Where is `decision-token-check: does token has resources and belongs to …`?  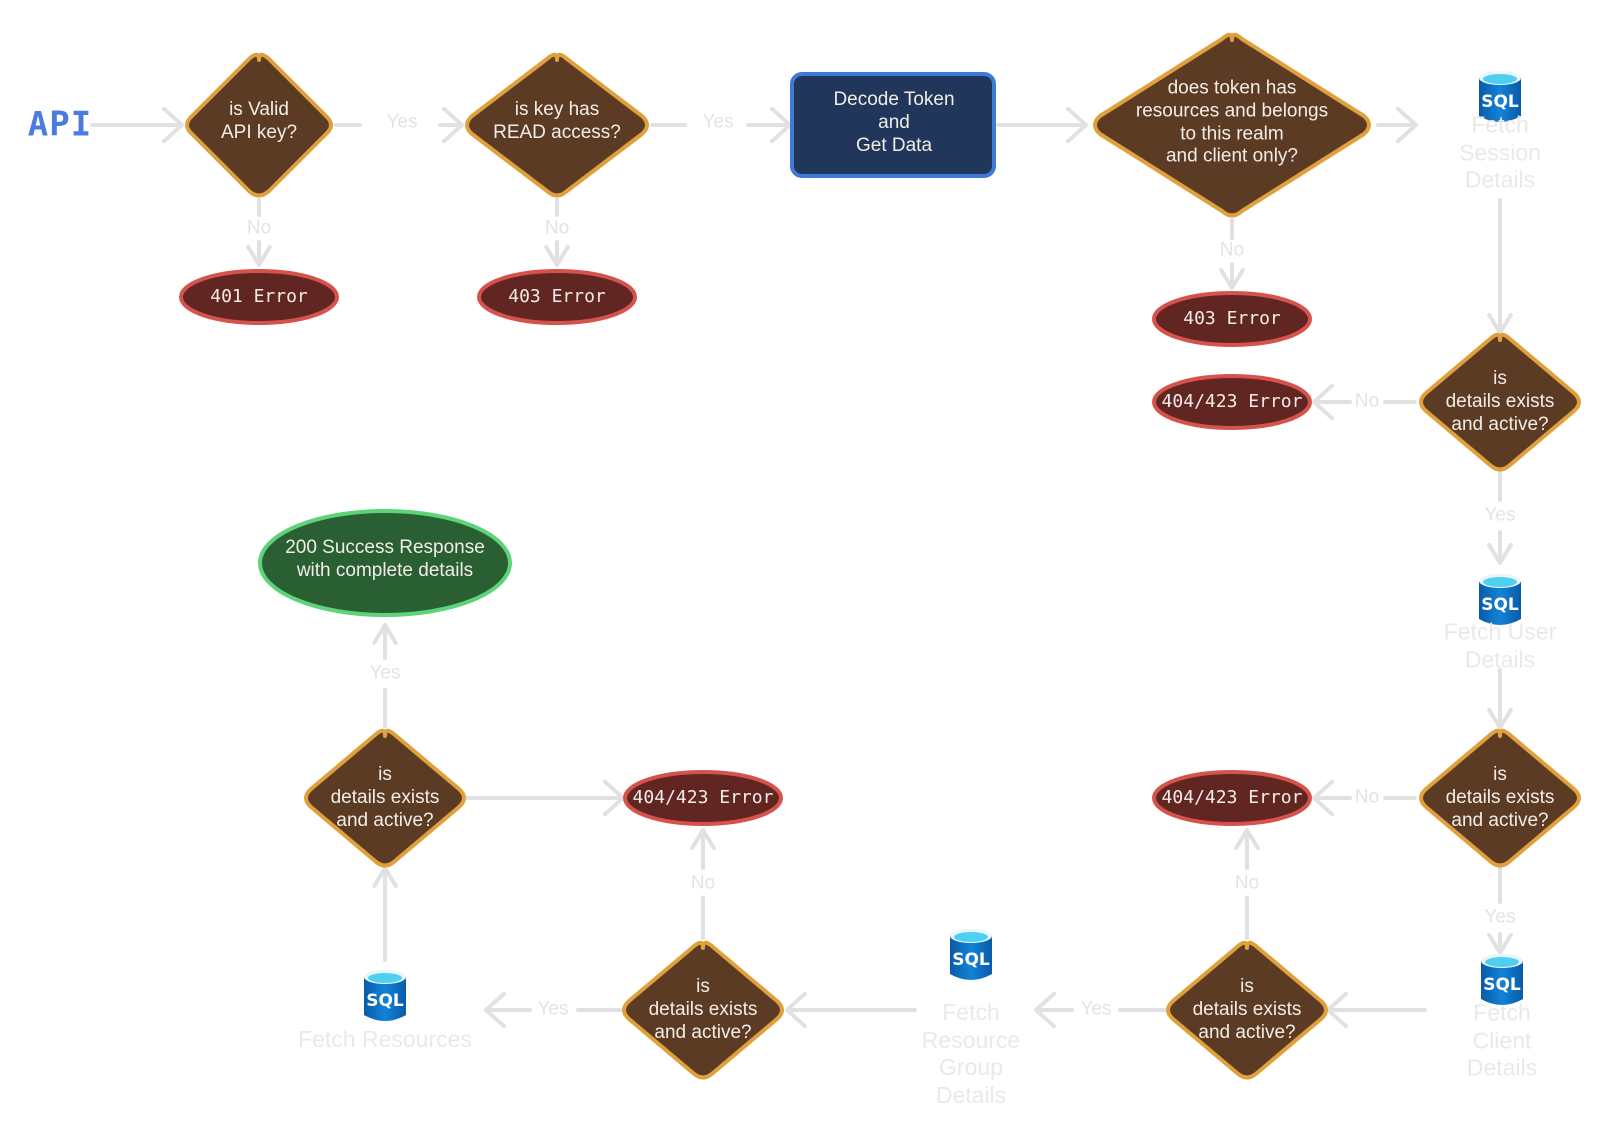 decision-token-check: does token has resources and belongs to … is located at coordinates (1232, 122).